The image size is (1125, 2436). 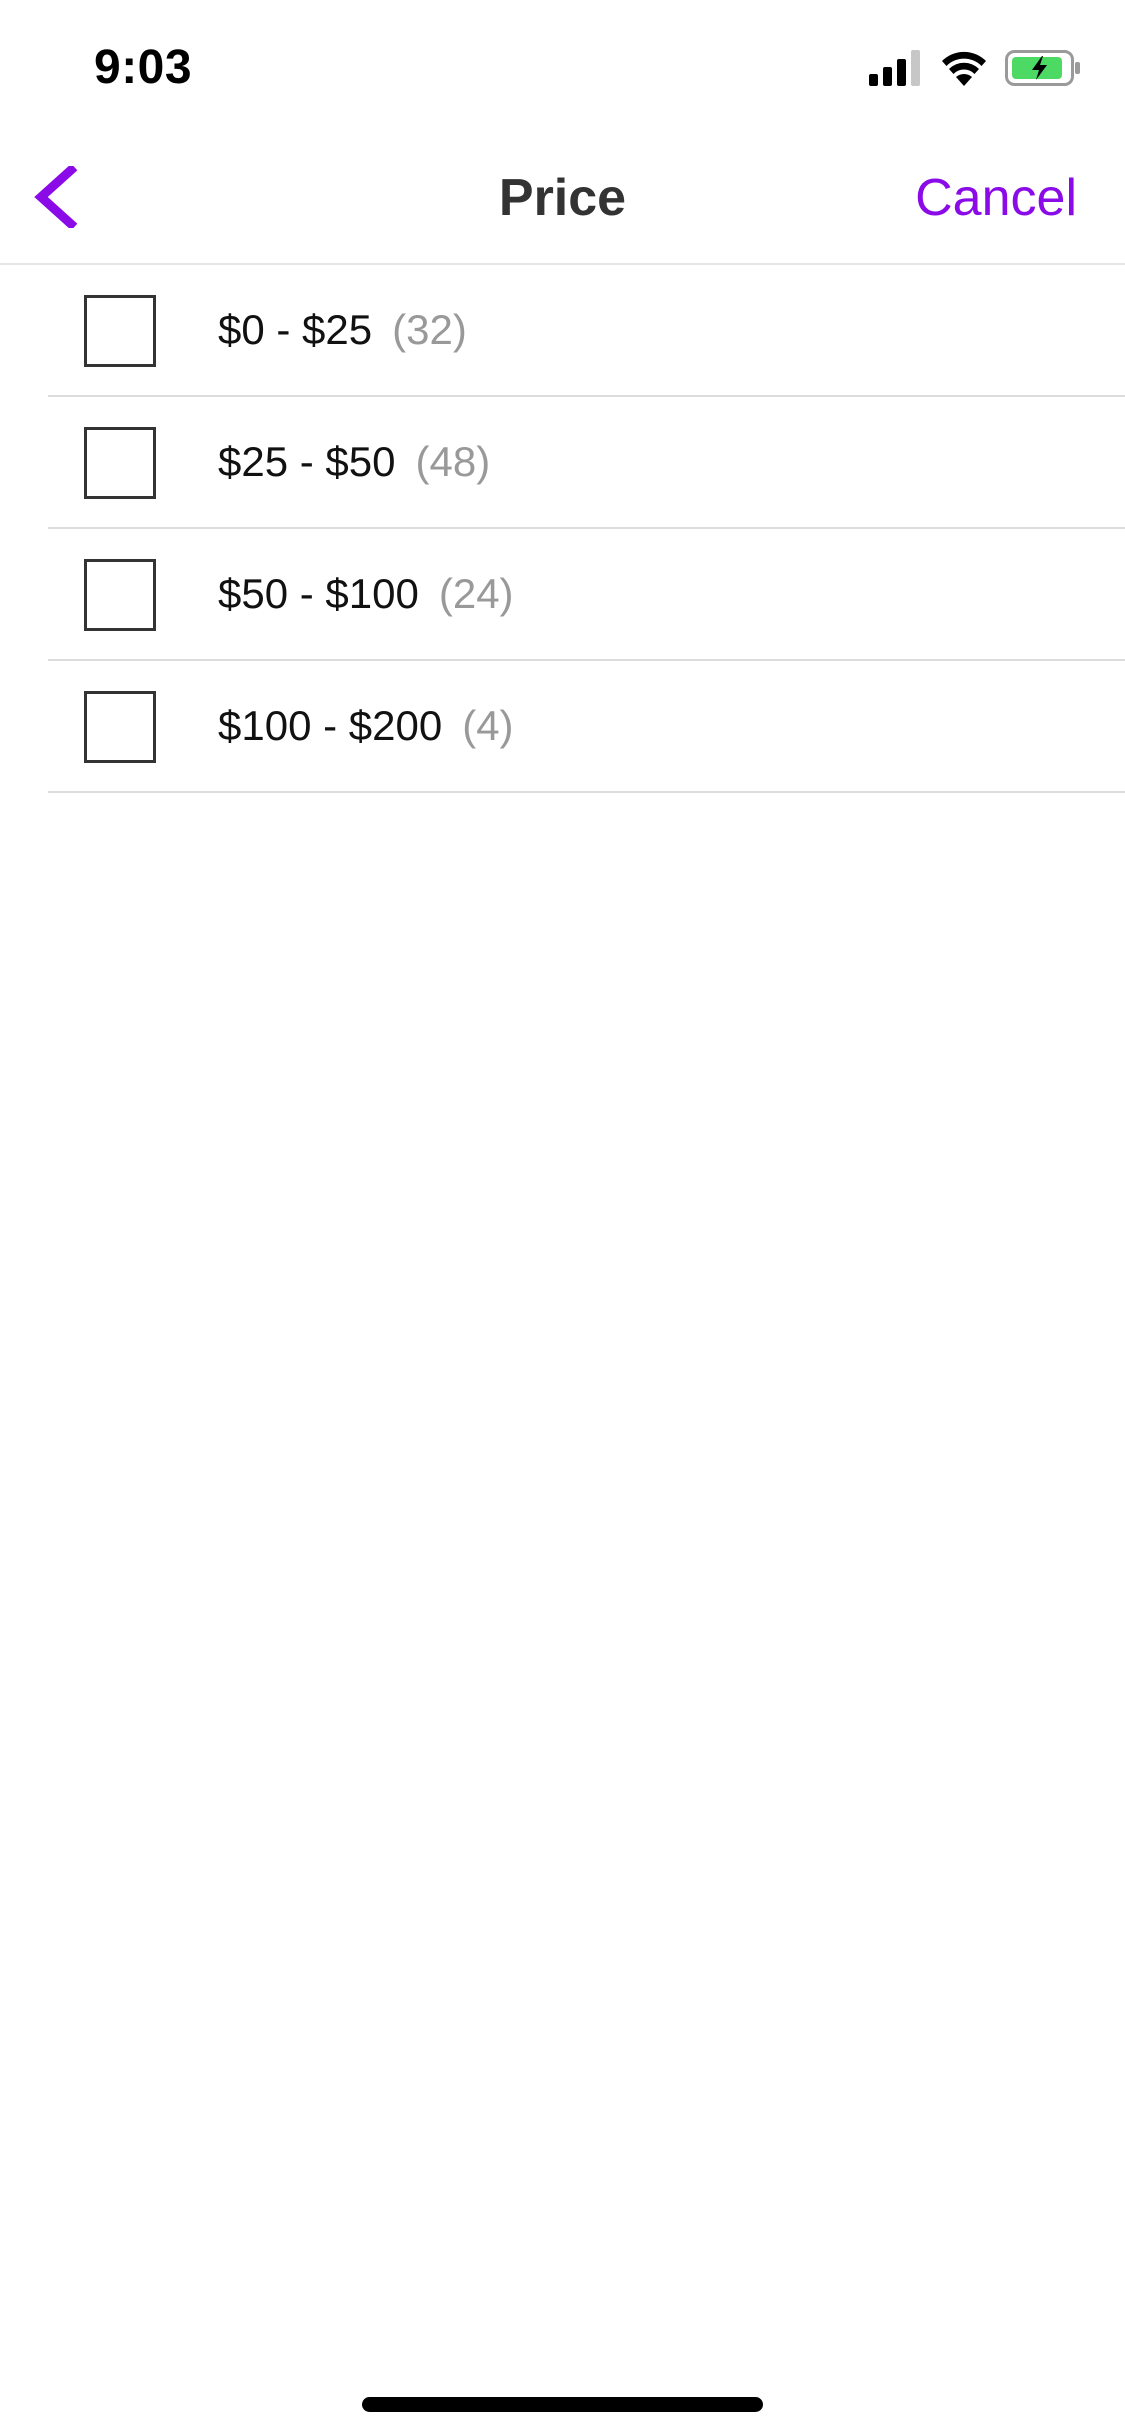 I want to click on option-text: $25 - $50 (48), so click(x=354, y=462).